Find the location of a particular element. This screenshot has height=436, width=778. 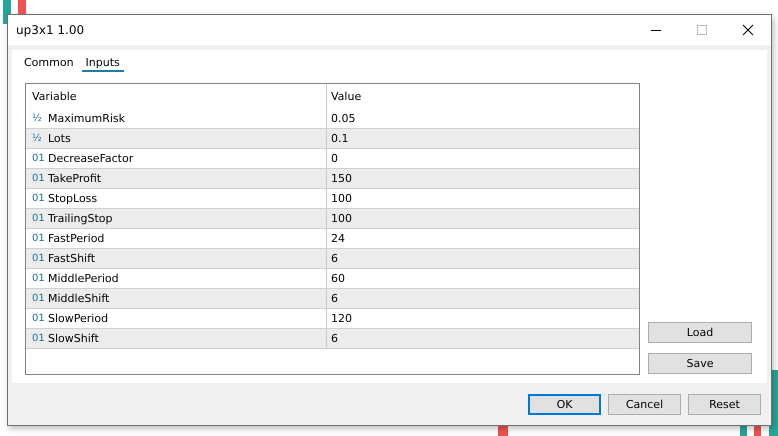

value-cell: 0.1 is located at coordinates (339, 138).